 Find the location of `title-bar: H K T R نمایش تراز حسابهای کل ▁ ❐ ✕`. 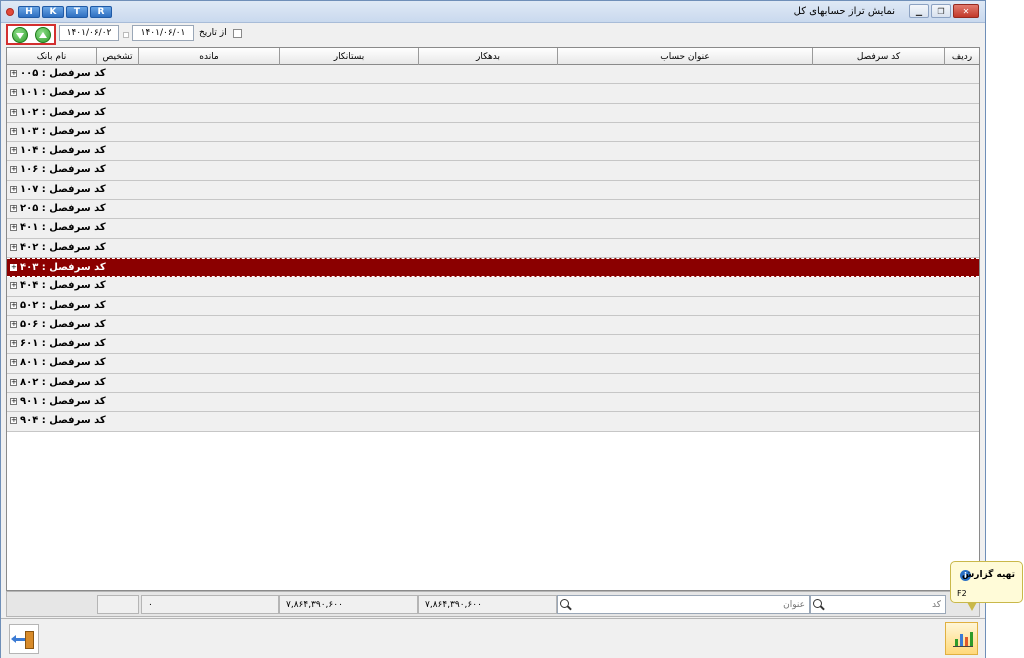

title-bar: H K T R نمایش تراز حسابهای کل ▁ ❐ ✕ is located at coordinates (493, 12).